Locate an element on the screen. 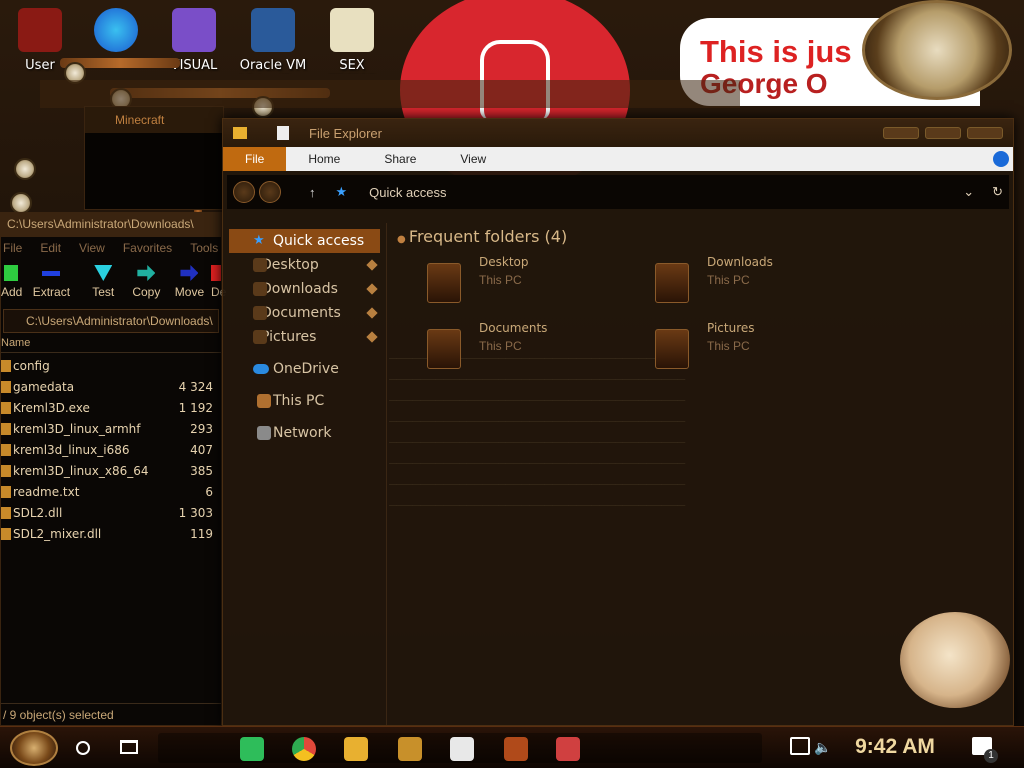 Image resolution: width=1024 pixels, height=768 pixels. 7zip-column-header: Name is located at coordinates (111, 344).